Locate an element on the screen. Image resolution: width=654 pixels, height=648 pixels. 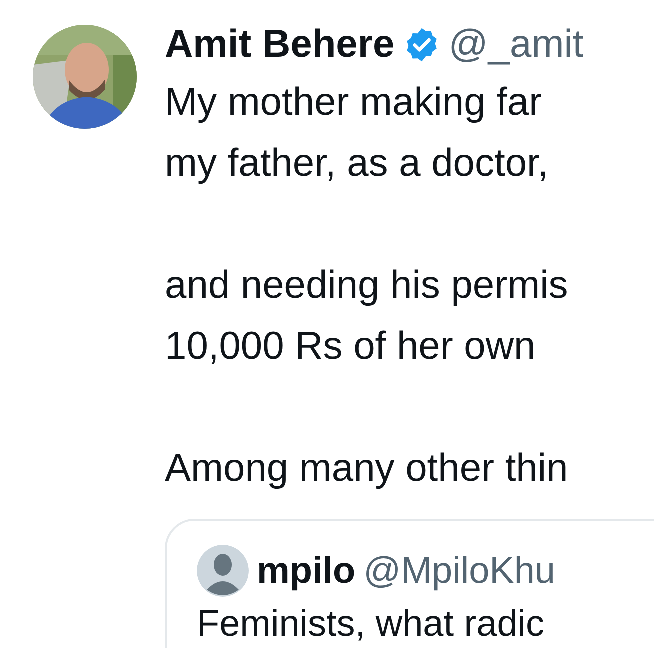
quoted-tweet-card: mpilo @MpiloKhu Feminists, what radic is located at coordinates (409, 583).